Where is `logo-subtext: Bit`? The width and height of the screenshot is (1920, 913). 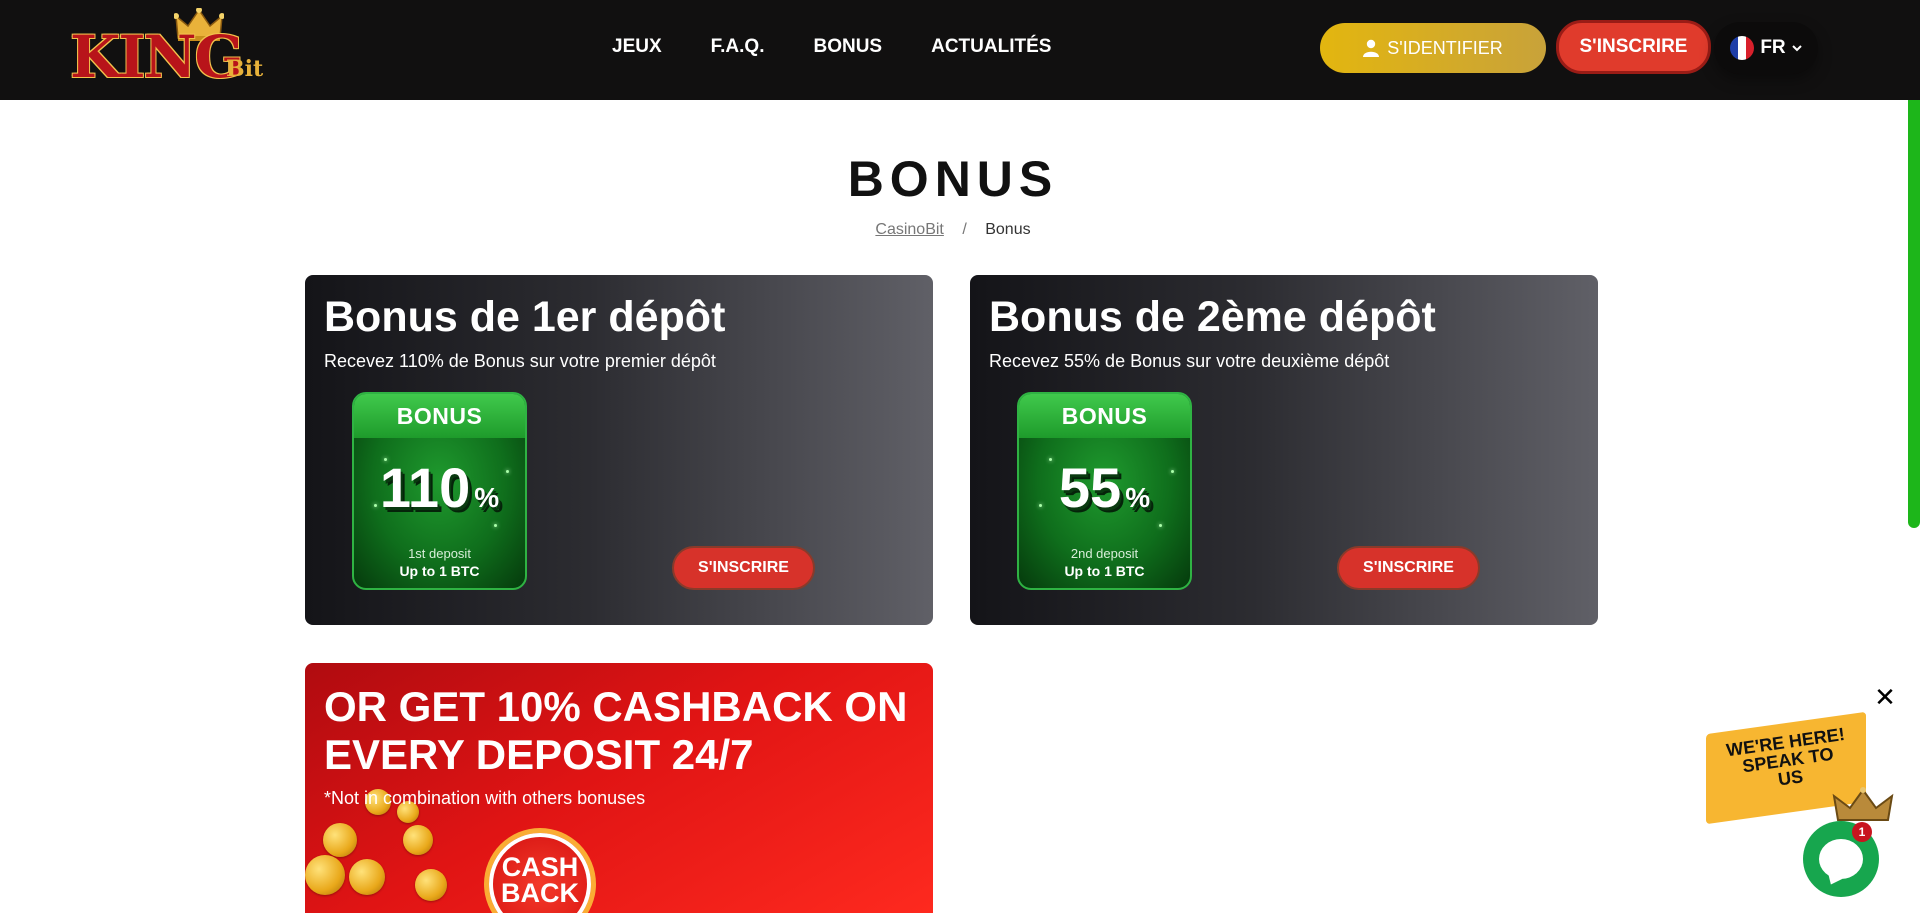
logo-subtext: Bit is located at coordinates (245, 69).